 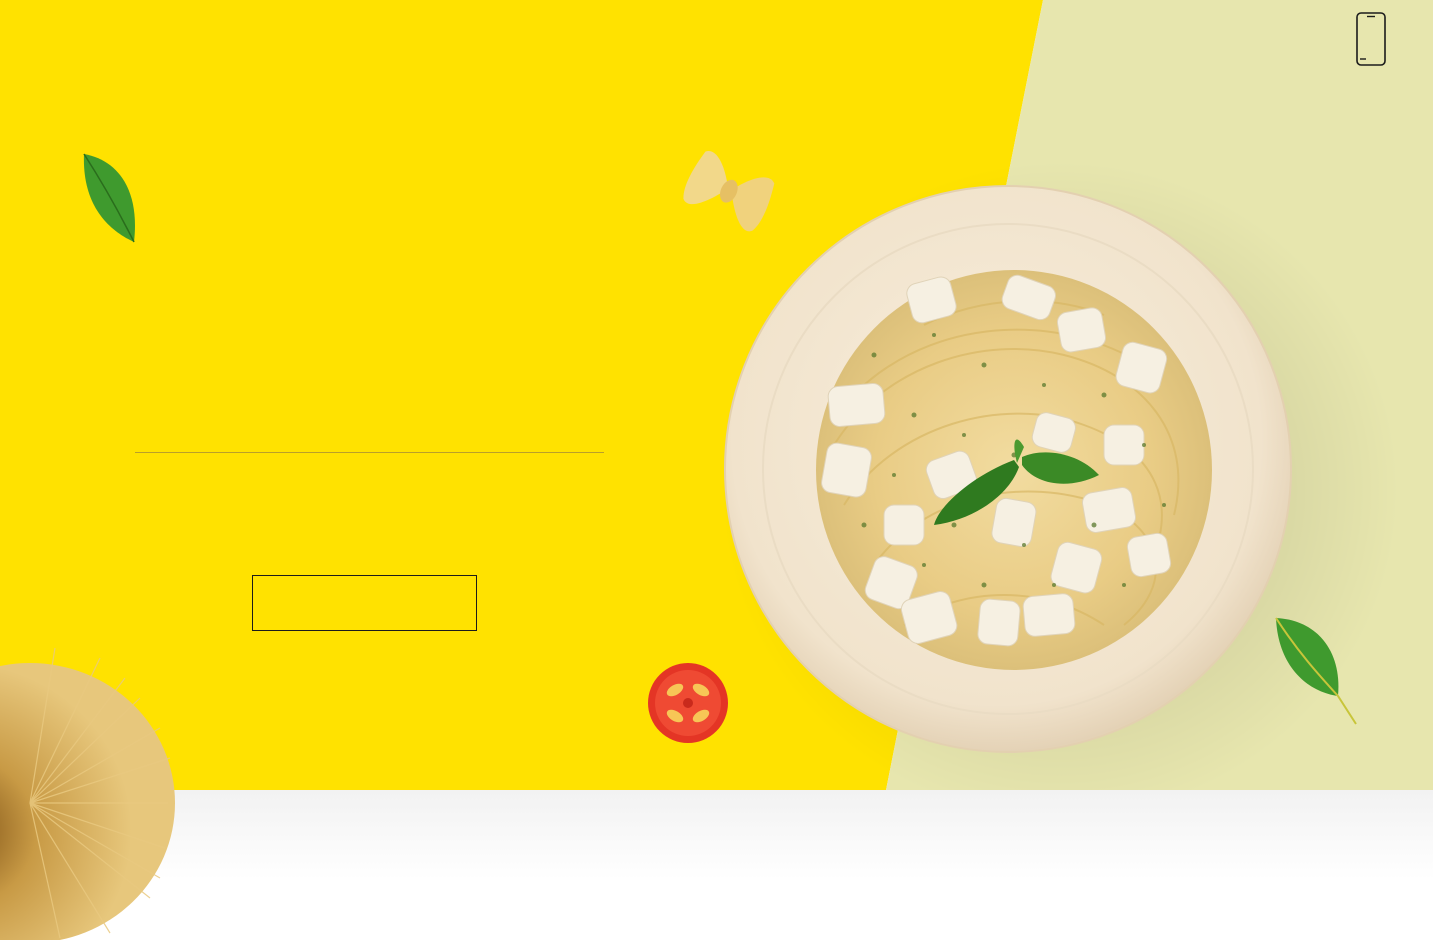 I want to click on farfalle-pasta-icon, so click(x=729, y=191).